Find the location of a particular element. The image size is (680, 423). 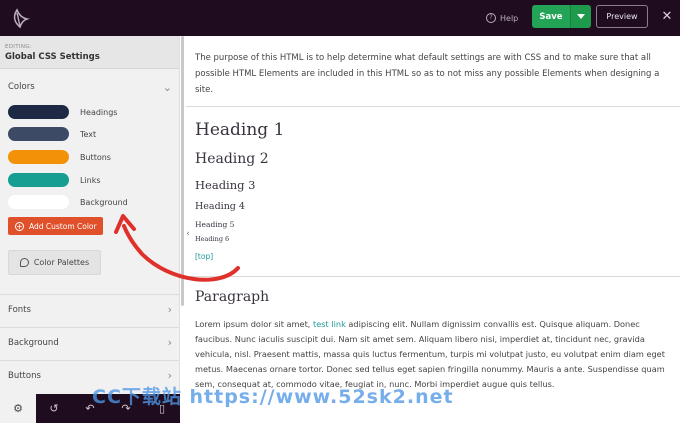

heading-3: Heading 3 is located at coordinates (225, 185).